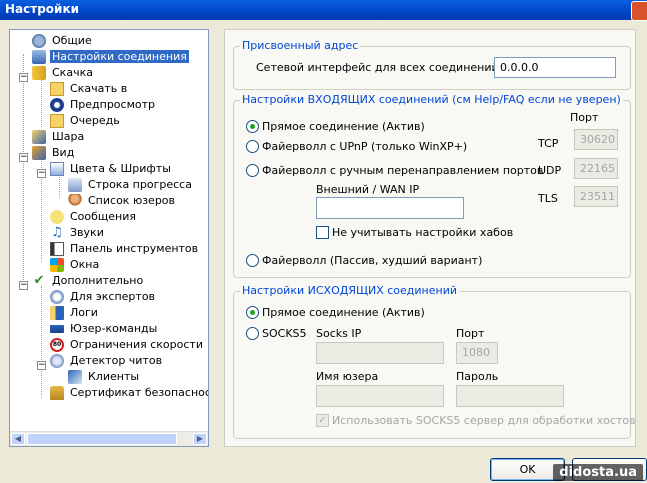 The width and height of the screenshot is (647, 483). Describe the element at coordinates (86, 121) in the screenshot. I see `tree-item-queue: Очередь` at that location.